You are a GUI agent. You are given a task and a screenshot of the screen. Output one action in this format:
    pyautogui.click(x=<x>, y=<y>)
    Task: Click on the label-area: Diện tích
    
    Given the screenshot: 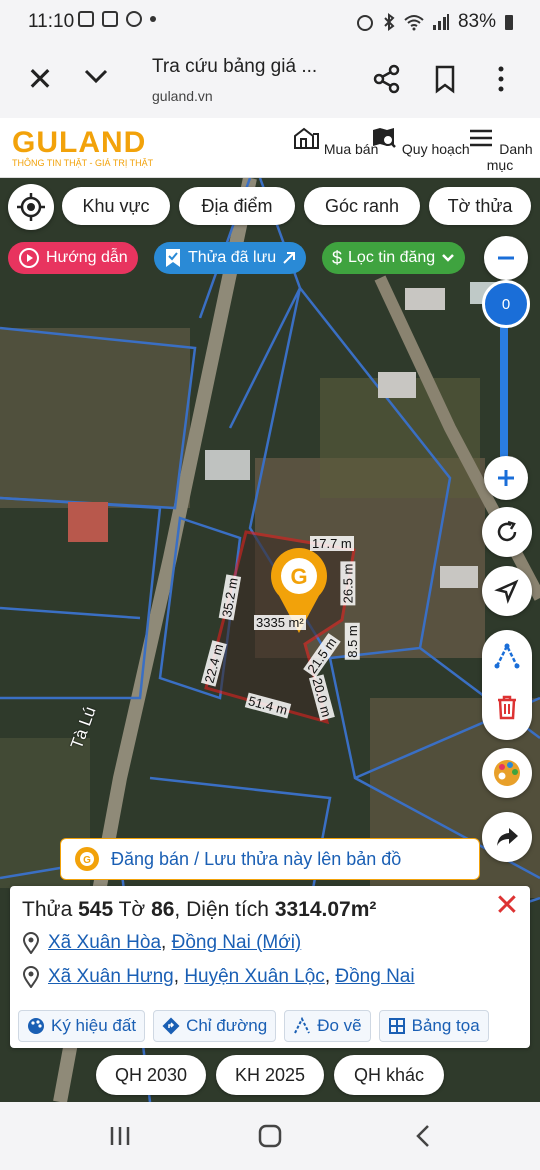 What is the action you would take?
    pyautogui.click(x=227, y=909)
    